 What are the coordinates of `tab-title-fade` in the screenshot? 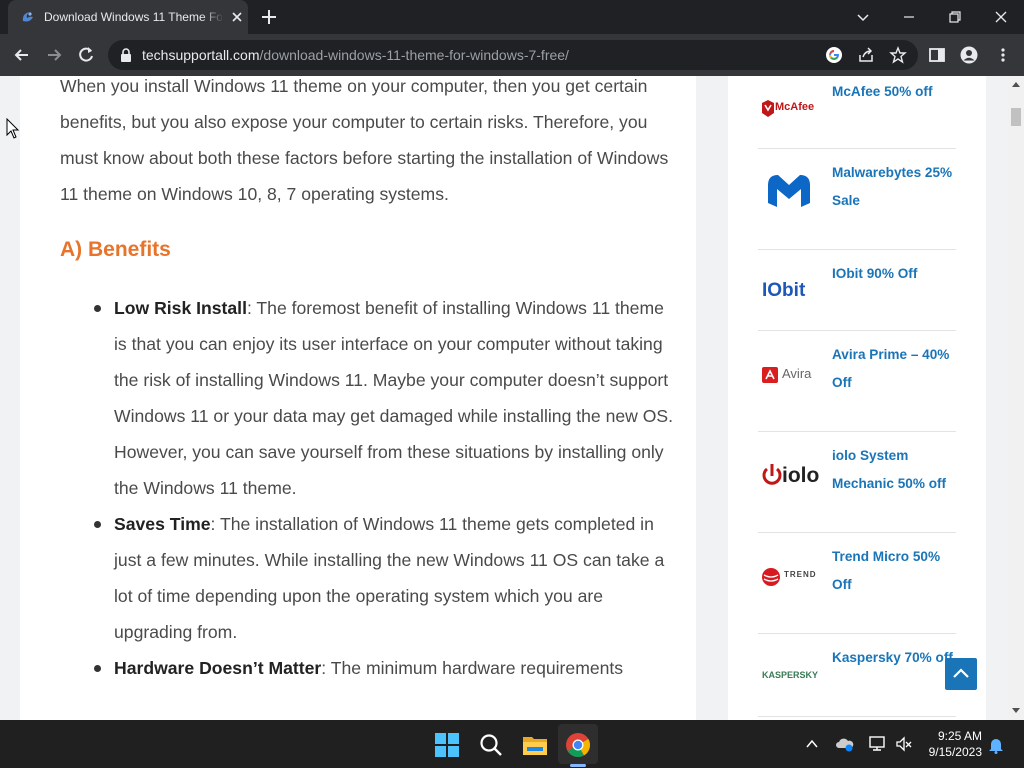 It's located at (213, 17).